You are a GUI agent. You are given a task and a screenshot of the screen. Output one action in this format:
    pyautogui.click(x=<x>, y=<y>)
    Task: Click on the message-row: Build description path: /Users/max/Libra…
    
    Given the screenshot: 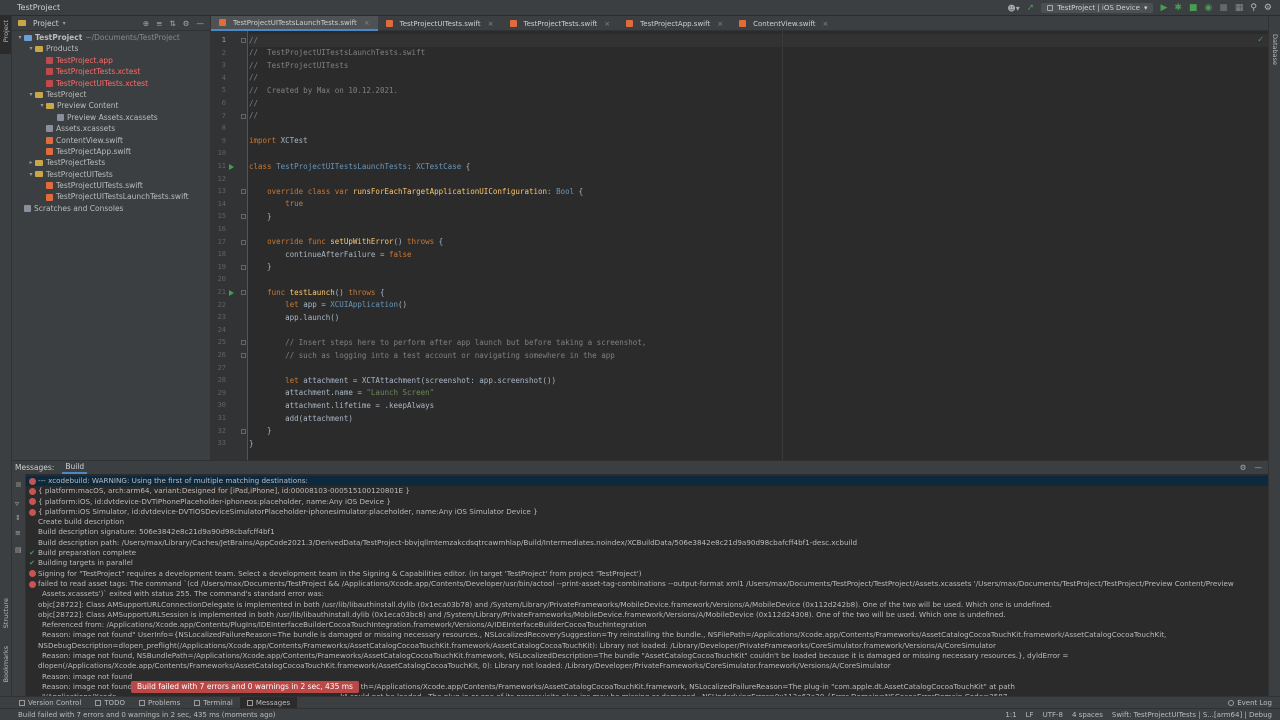 What is the action you would take?
    pyautogui.click(x=647, y=543)
    